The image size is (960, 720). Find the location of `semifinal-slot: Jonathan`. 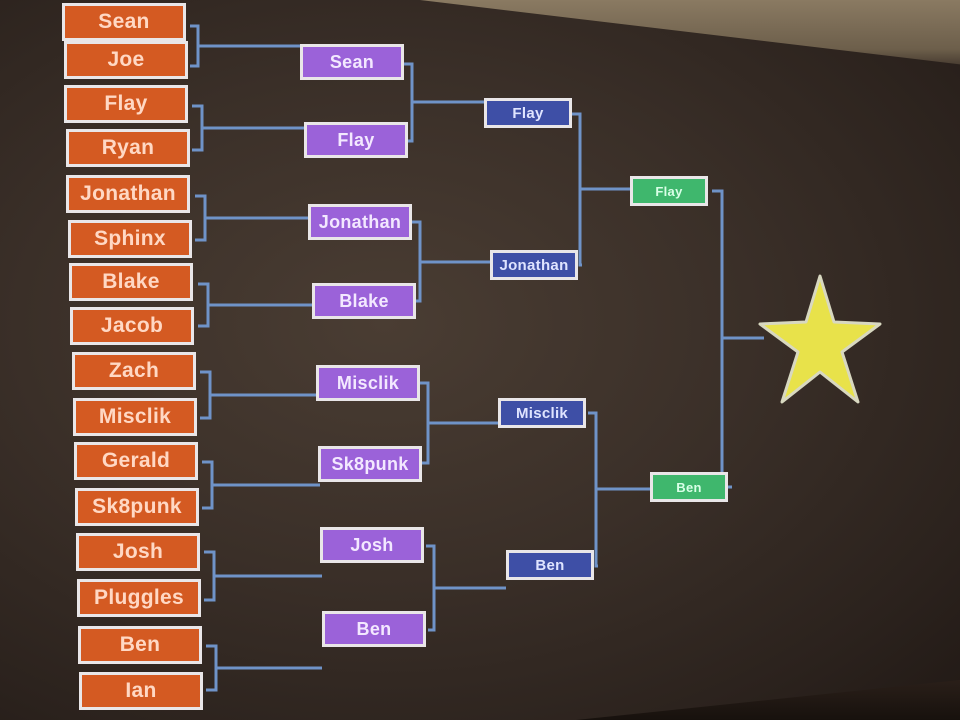

semifinal-slot: Jonathan is located at coordinates (534, 265).